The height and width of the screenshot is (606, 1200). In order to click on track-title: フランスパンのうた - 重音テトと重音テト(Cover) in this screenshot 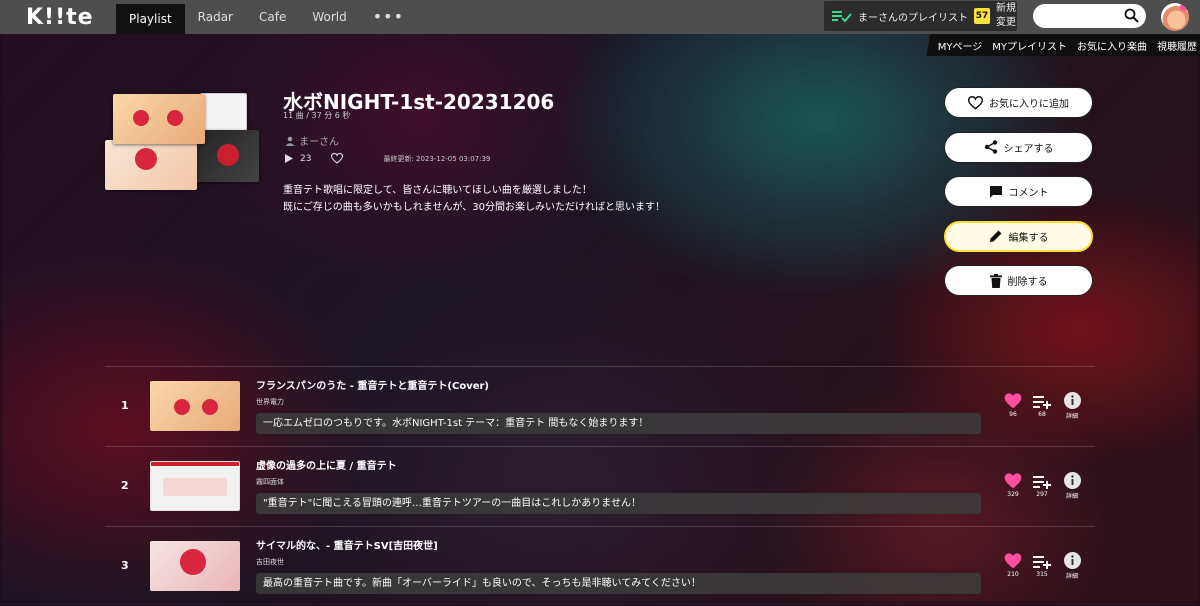, I will do `click(372, 384)`.